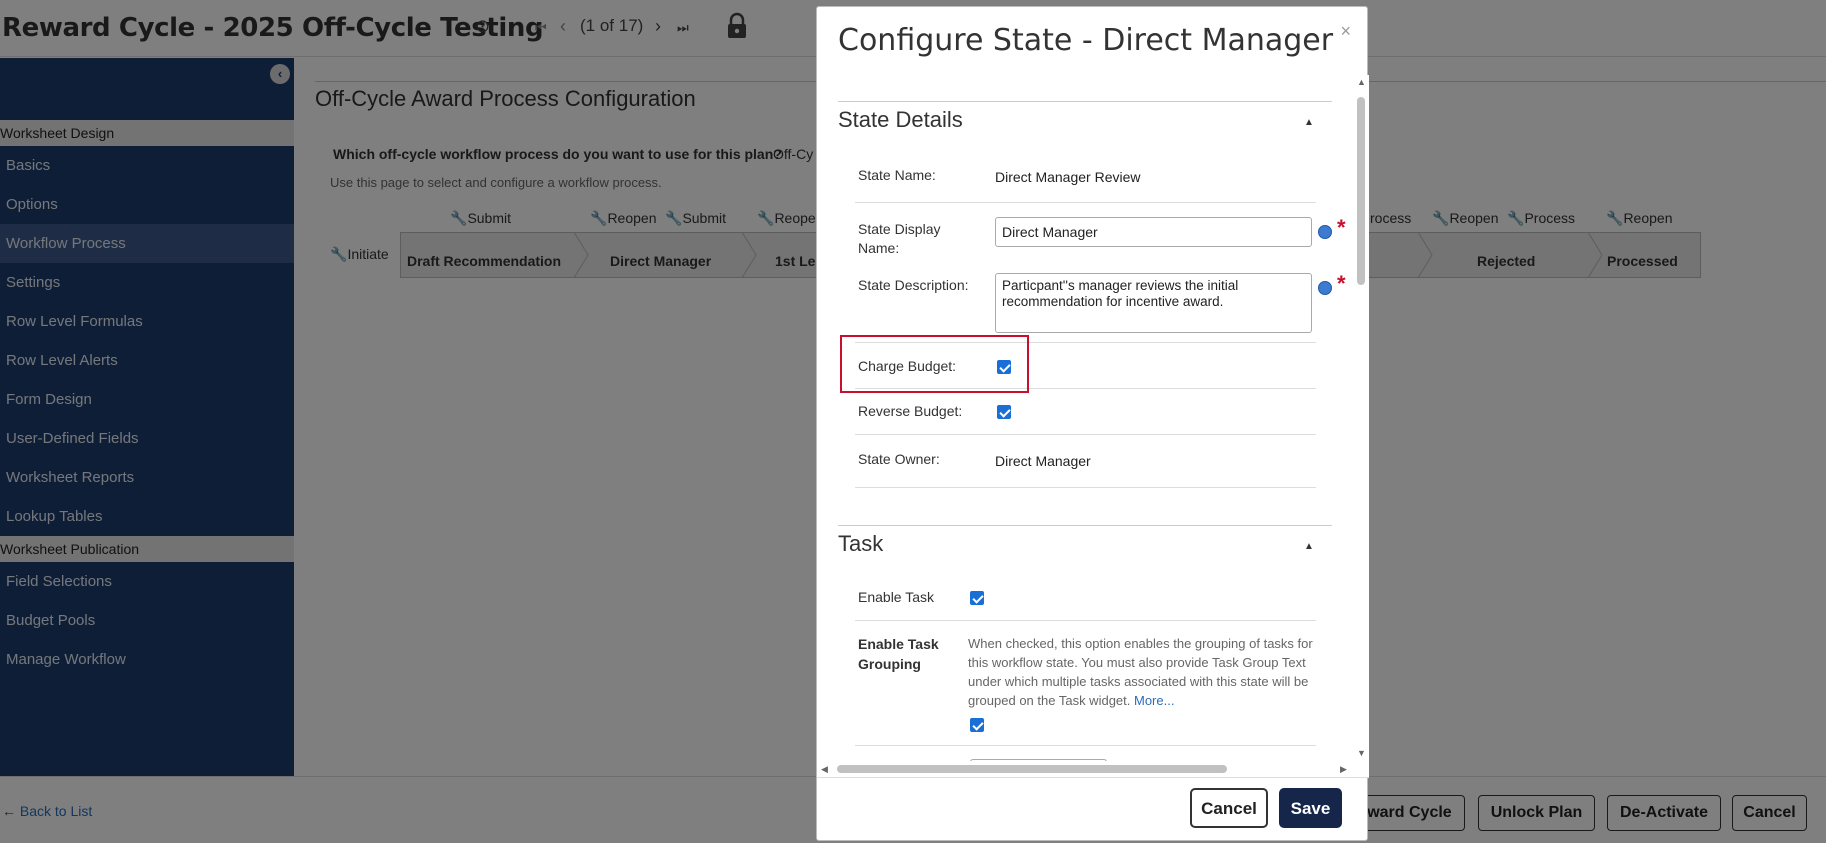  Describe the element at coordinates (1068, 177) in the screenshot. I see `state-name-value: Direct Manager Review` at that location.